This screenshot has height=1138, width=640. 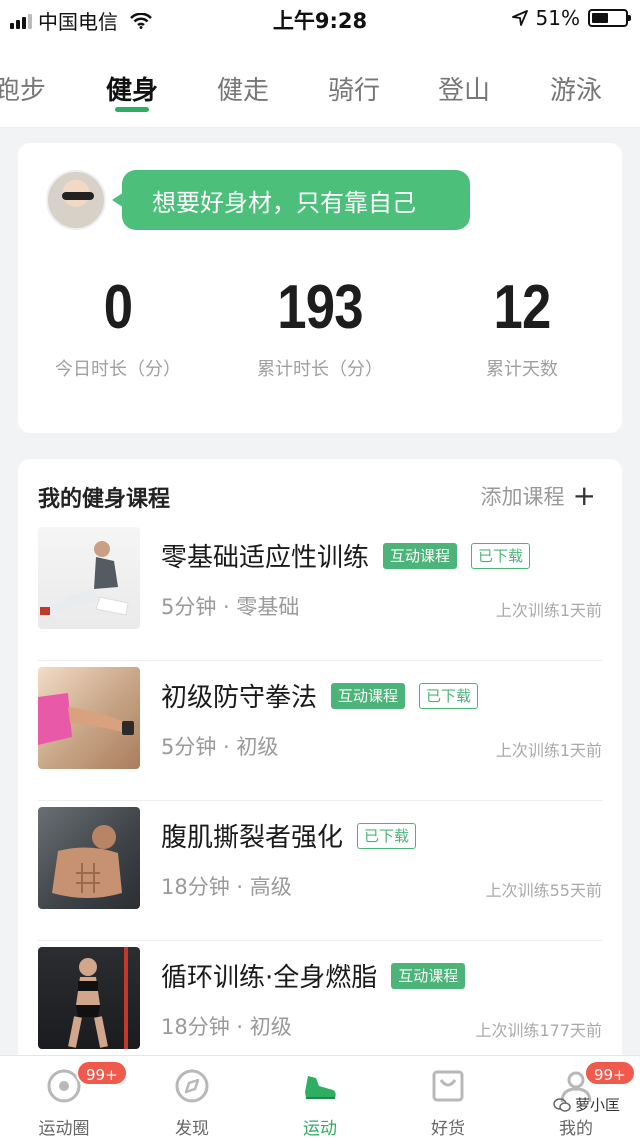 What do you see at coordinates (84, 579) in the screenshot?
I see `situp-figure-icon` at bounding box center [84, 579].